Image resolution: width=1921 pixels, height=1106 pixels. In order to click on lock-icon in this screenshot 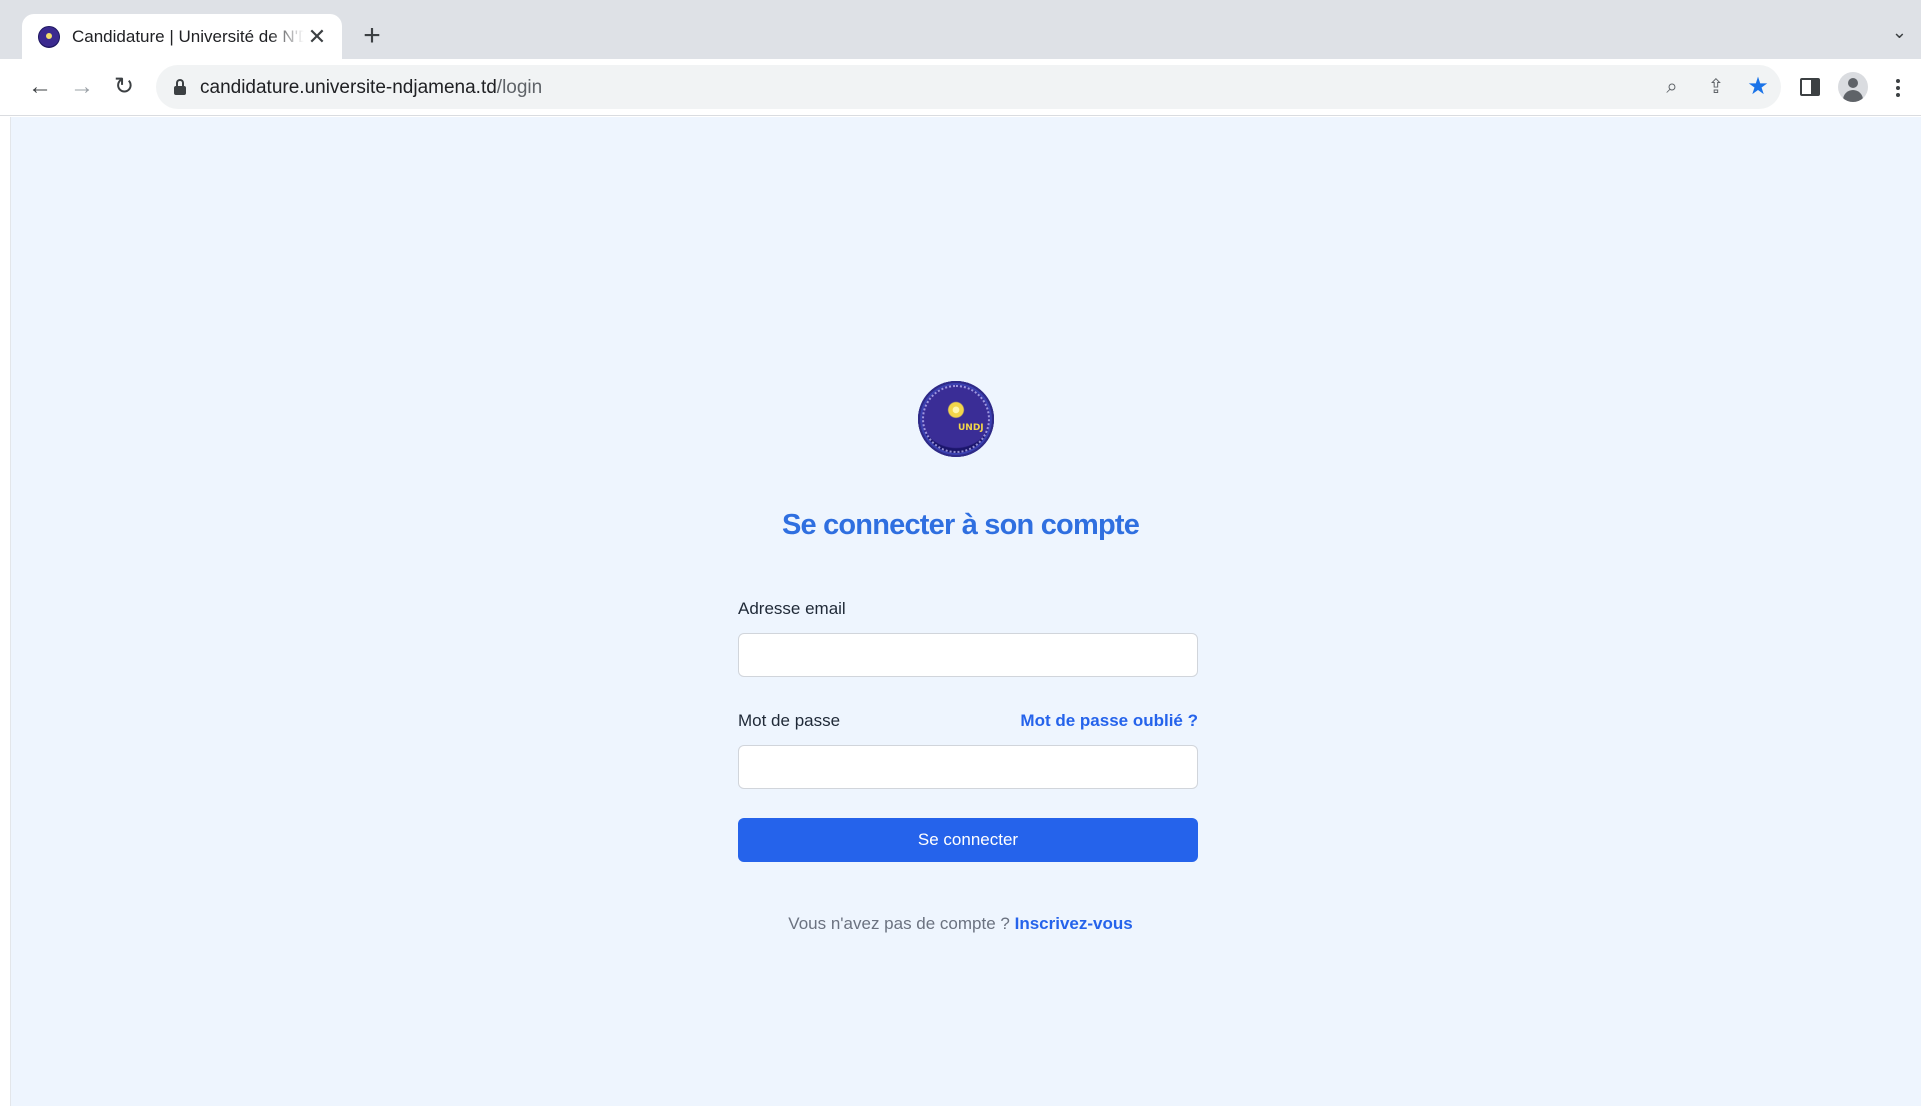, I will do `click(180, 87)`.